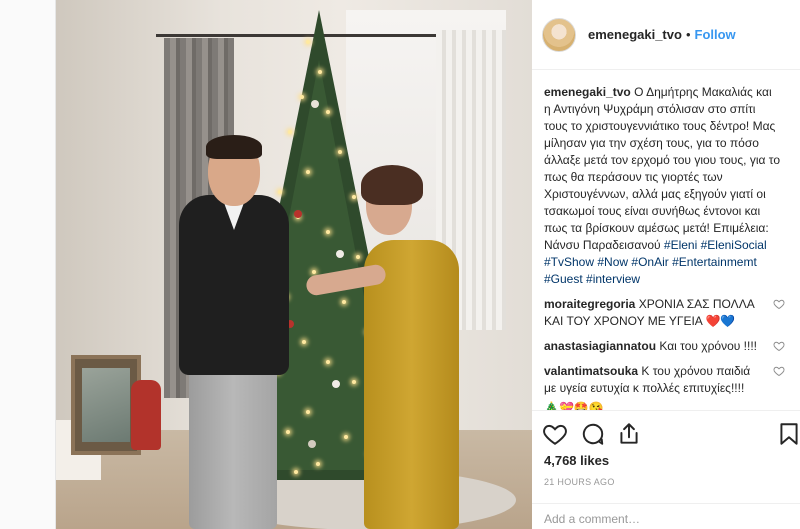 The image size is (800, 529). I want to click on comment-username: moraitegregoria, so click(589, 304).